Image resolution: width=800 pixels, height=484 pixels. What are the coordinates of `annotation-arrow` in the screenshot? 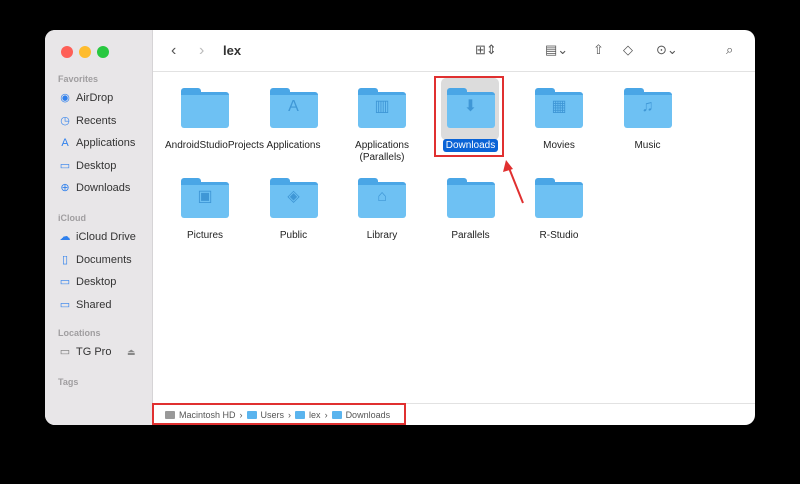 It's located at (513, 182).